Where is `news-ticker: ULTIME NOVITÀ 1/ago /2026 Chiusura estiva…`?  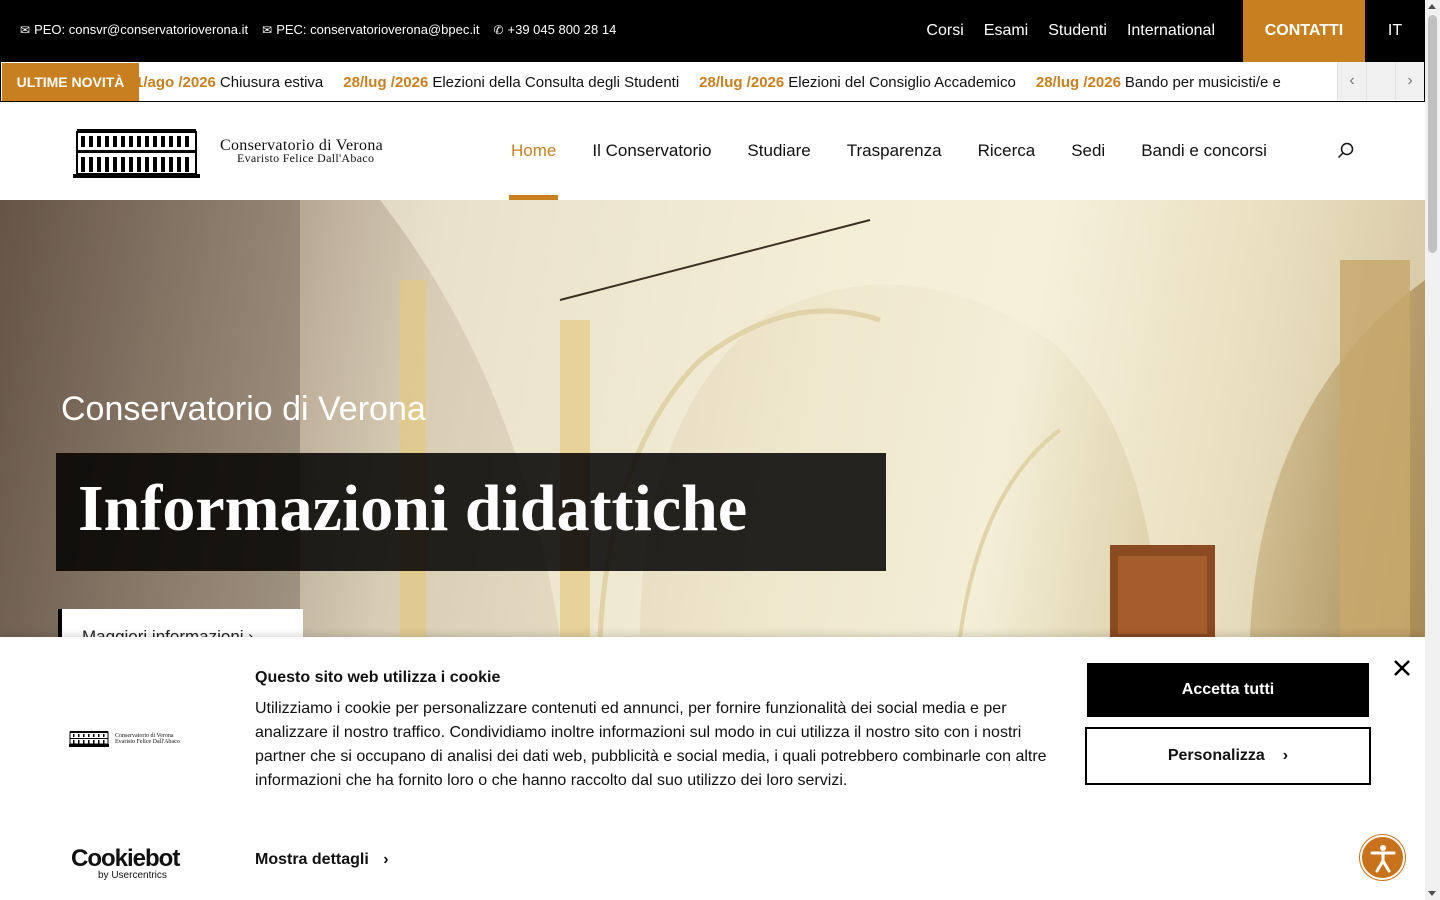
news-ticker: ULTIME NOVITÀ 1/ago /2026 Chiusura estiva… is located at coordinates (712, 82).